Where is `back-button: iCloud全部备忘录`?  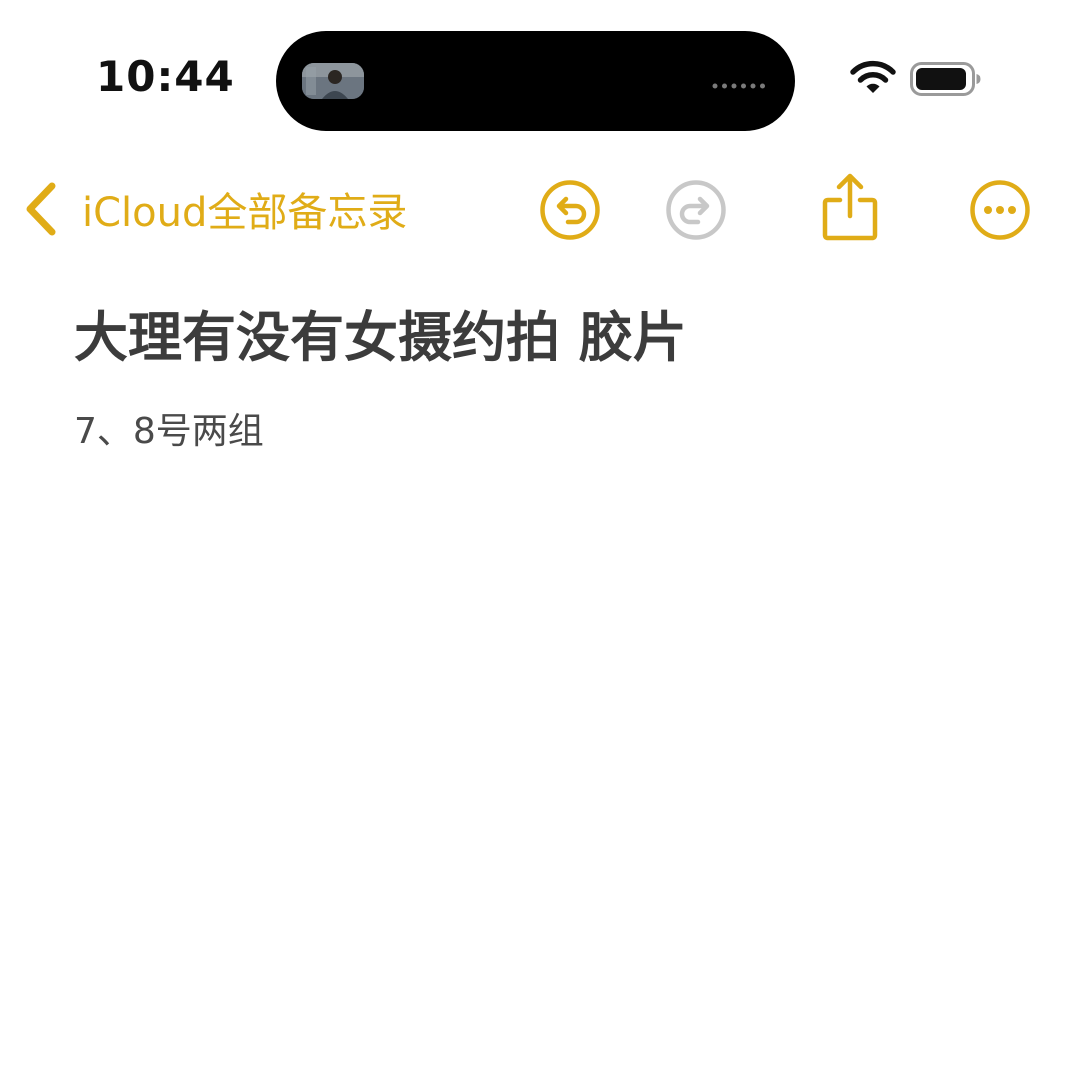 back-button: iCloud全部备忘录 is located at coordinates (214, 209).